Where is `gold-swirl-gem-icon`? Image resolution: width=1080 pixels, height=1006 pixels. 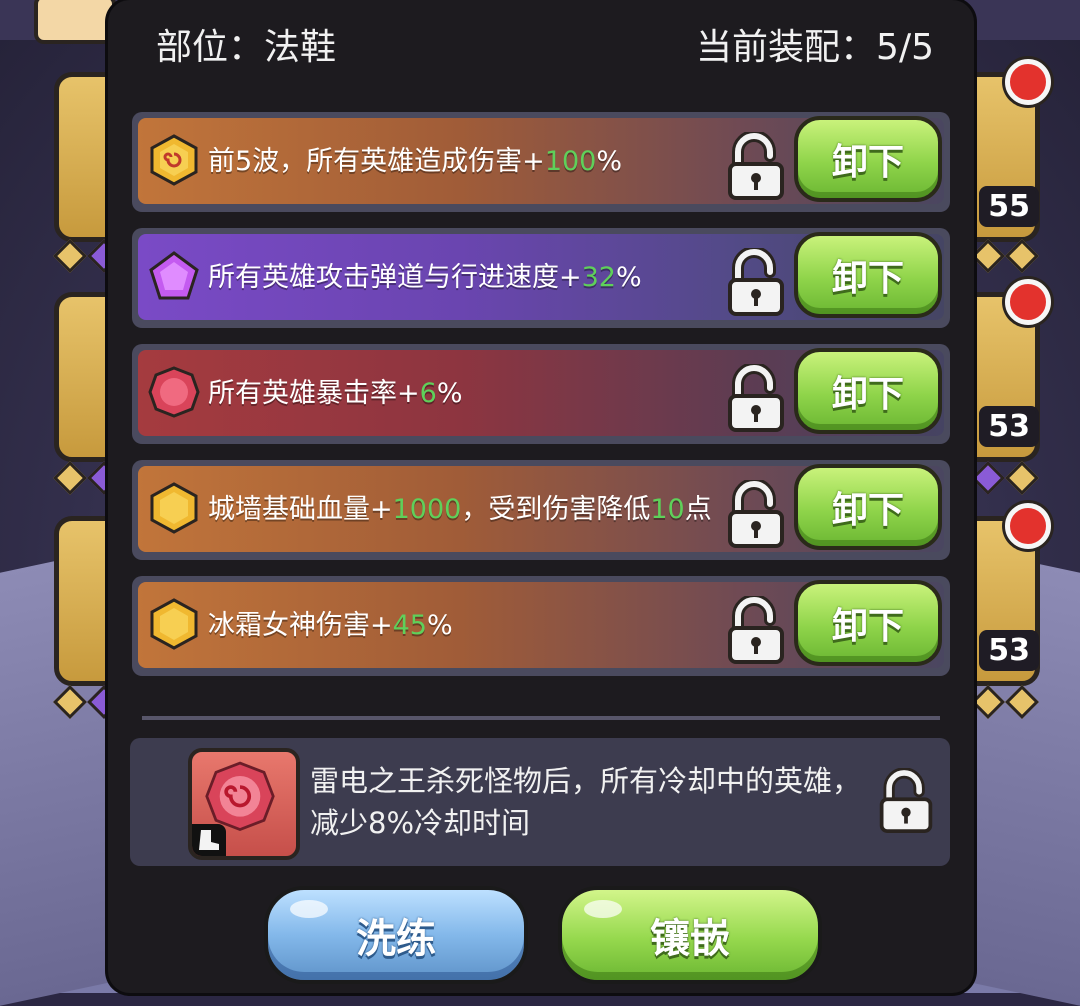
gold-swirl-gem-icon is located at coordinates (174, 160).